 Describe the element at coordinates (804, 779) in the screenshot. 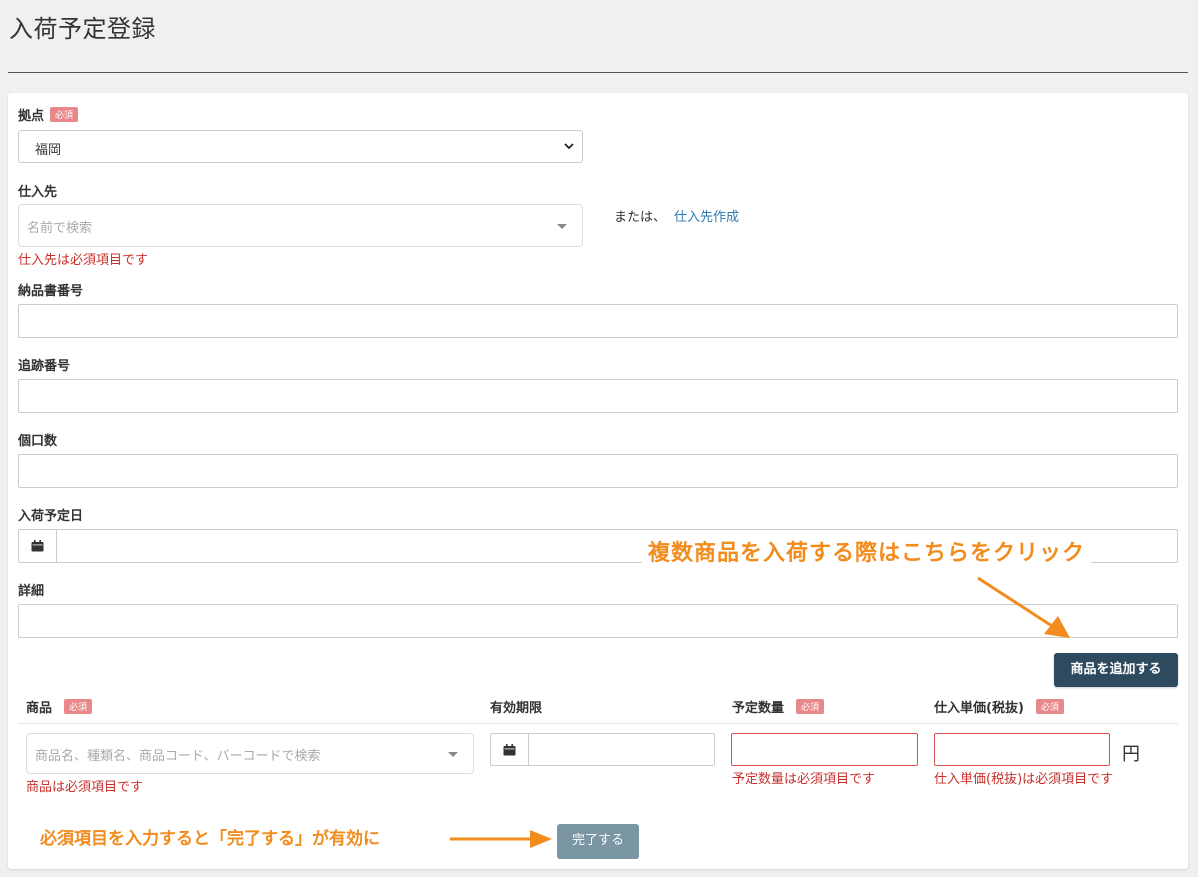

I see `planned-qty-error: 予定数量は必須項目です` at that location.